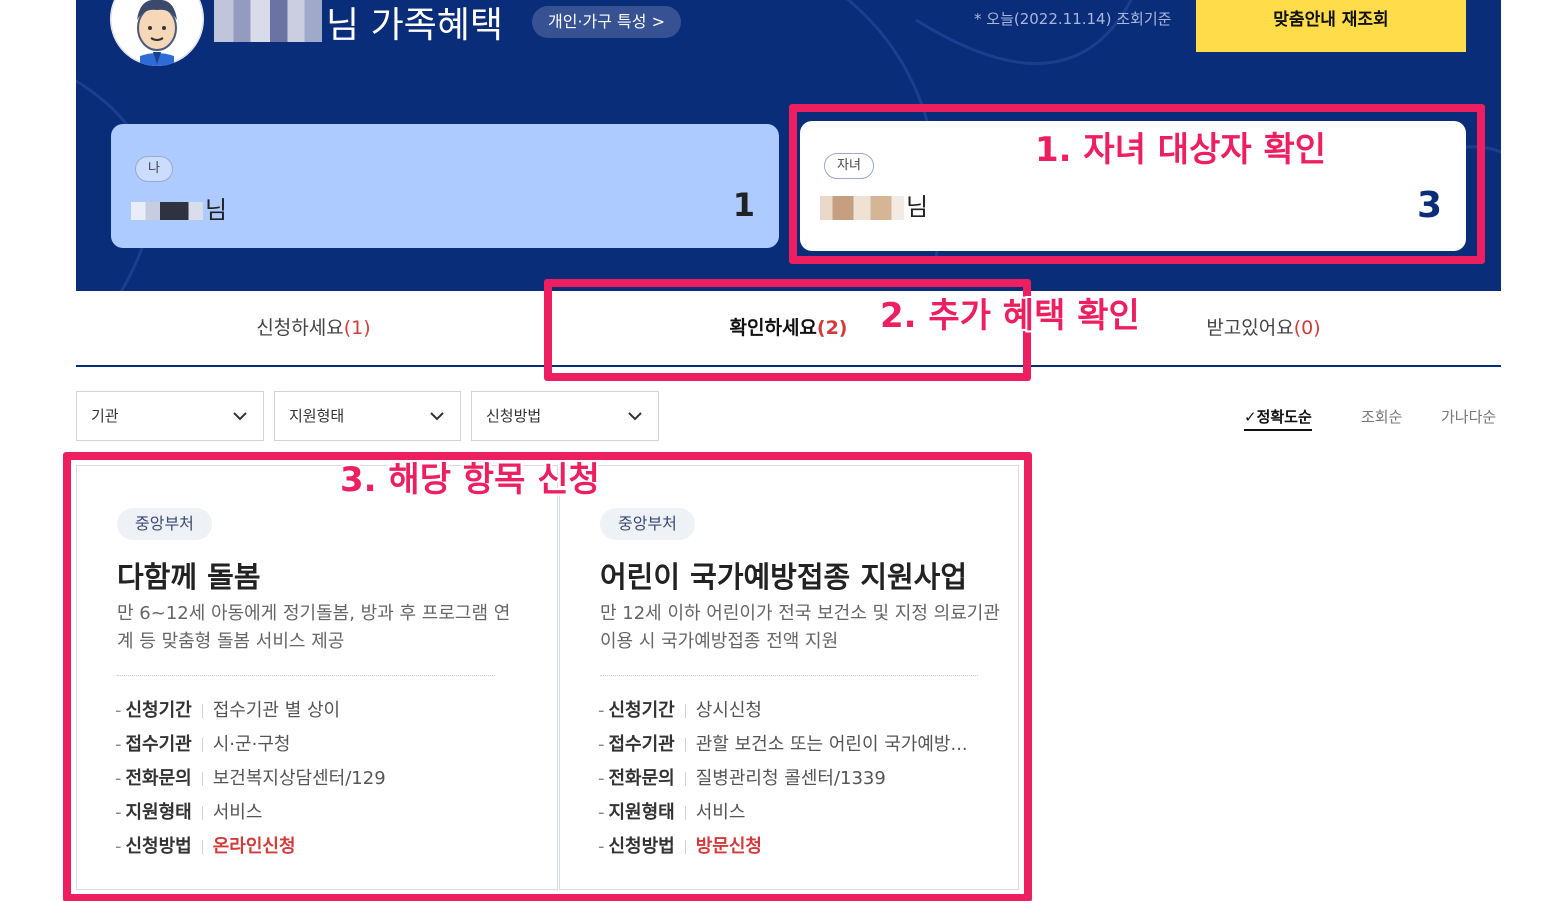  I want to click on requery-button: 맞춤안내 재조회, so click(1331, 26).